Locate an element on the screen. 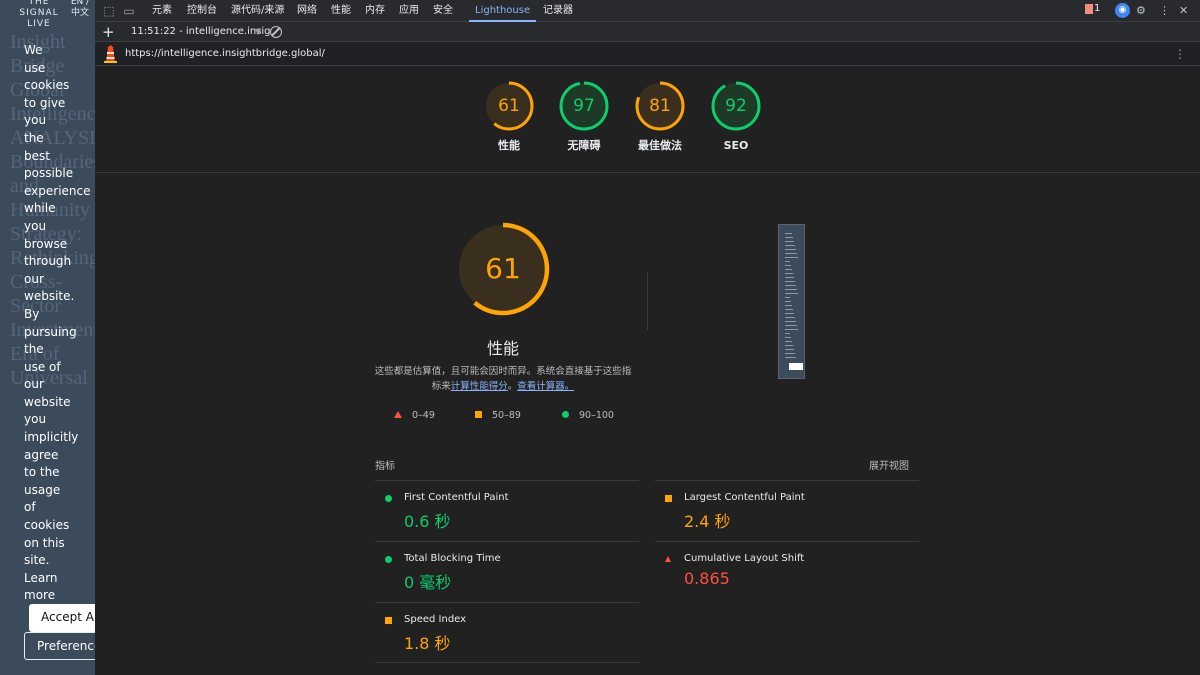 The image size is (1200, 675). legend-fail: 0–49 is located at coordinates (414, 416).